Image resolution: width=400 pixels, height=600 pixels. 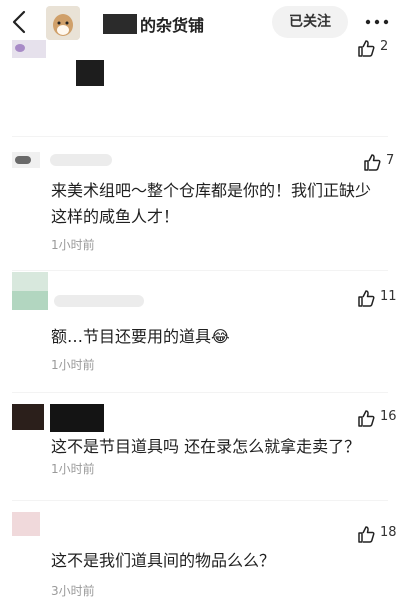 I want to click on comment-text: 这不是我们道具间的物品么么？, so click(x=163, y=560).